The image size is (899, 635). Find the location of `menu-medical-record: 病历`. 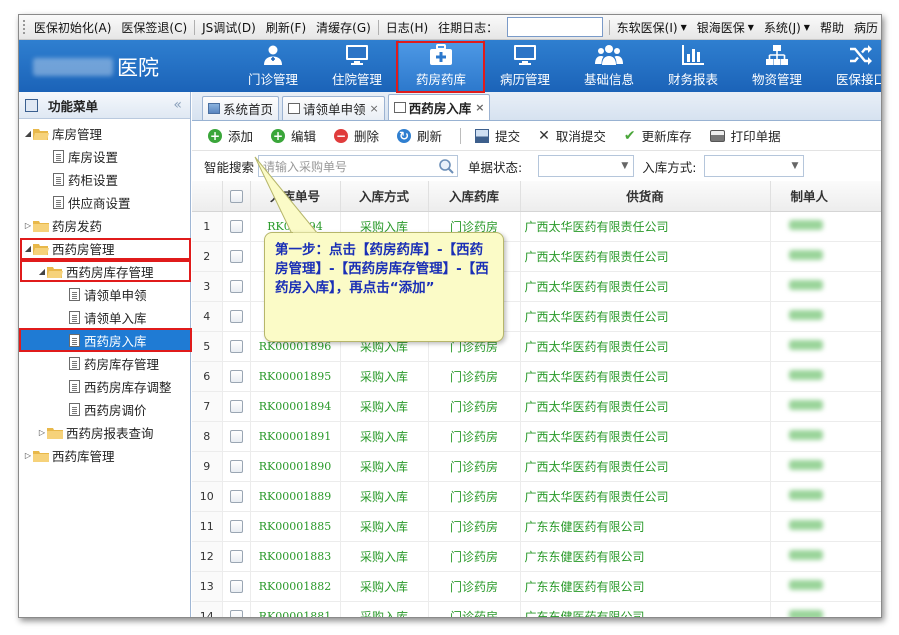

menu-medical-record: 病历 is located at coordinates (865, 27).